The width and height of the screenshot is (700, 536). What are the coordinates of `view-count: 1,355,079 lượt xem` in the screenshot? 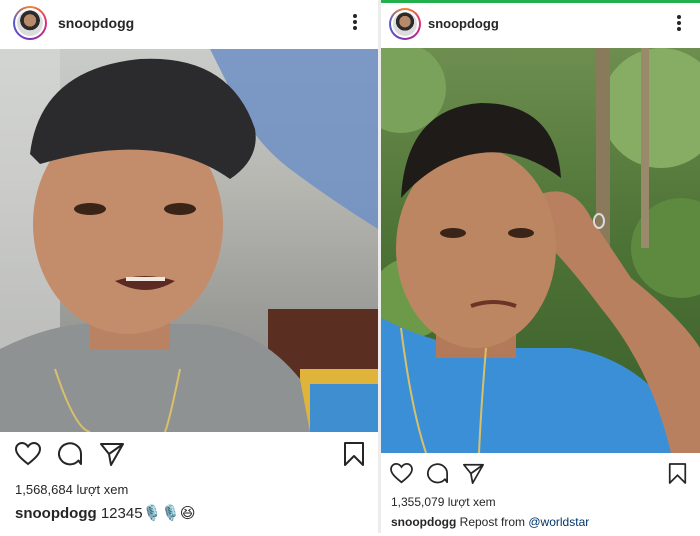 It's located at (443, 502).